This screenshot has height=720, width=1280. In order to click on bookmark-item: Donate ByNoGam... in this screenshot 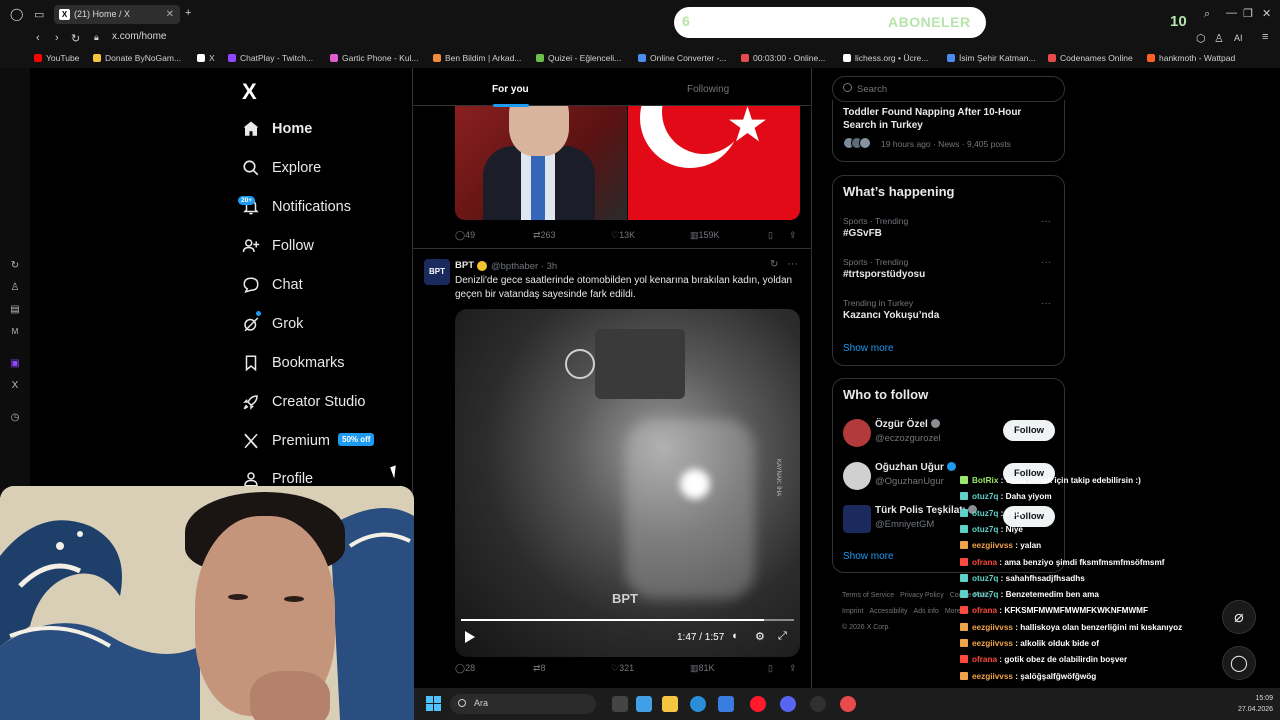, I will do `click(137, 58)`.